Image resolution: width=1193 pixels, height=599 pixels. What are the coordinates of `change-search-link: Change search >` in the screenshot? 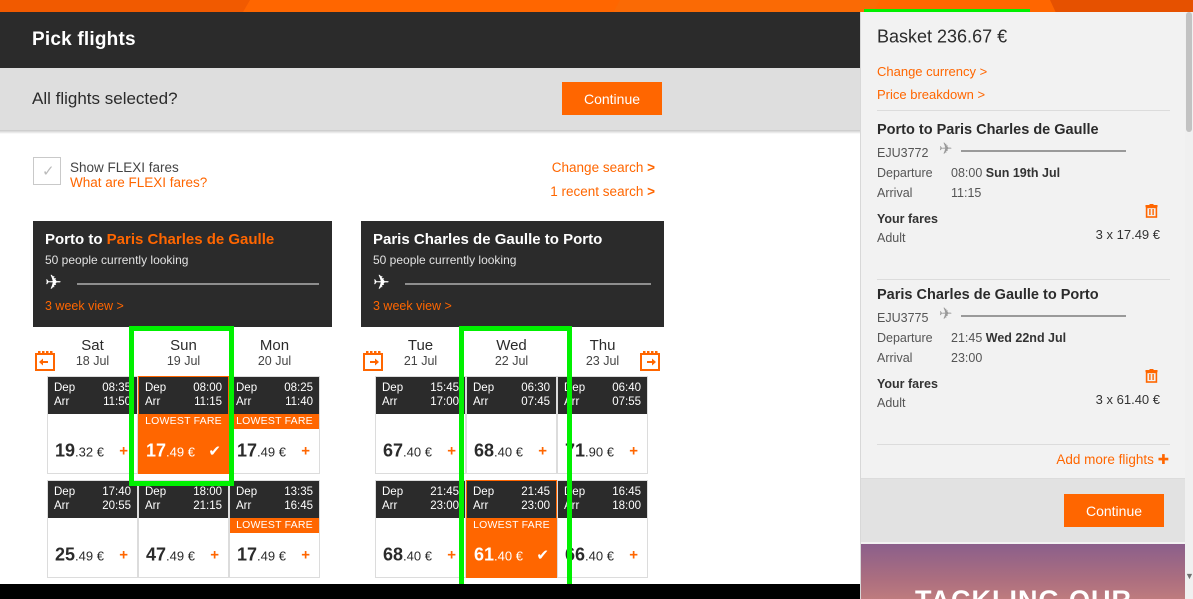 It's located at (603, 167).